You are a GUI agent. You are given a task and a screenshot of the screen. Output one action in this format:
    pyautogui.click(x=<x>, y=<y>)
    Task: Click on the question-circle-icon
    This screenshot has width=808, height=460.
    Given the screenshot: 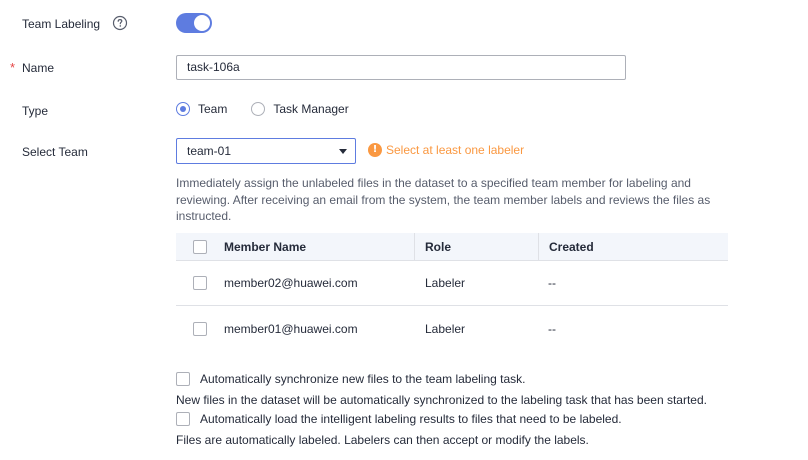 What is the action you would take?
    pyautogui.click(x=120, y=23)
    